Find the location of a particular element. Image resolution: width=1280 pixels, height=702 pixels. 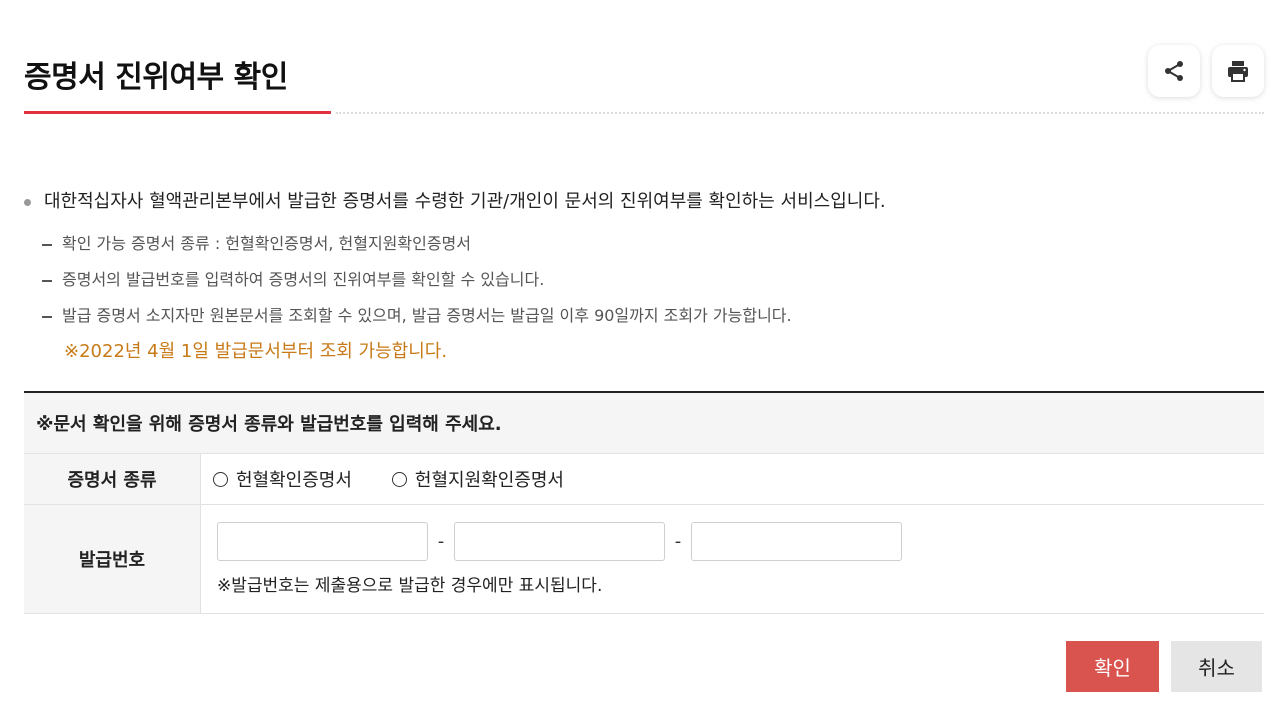

availability-notice: ※2022년 4월 1일 발급문서부터 조회 가능합니다. is located at coordinates (256, 351).